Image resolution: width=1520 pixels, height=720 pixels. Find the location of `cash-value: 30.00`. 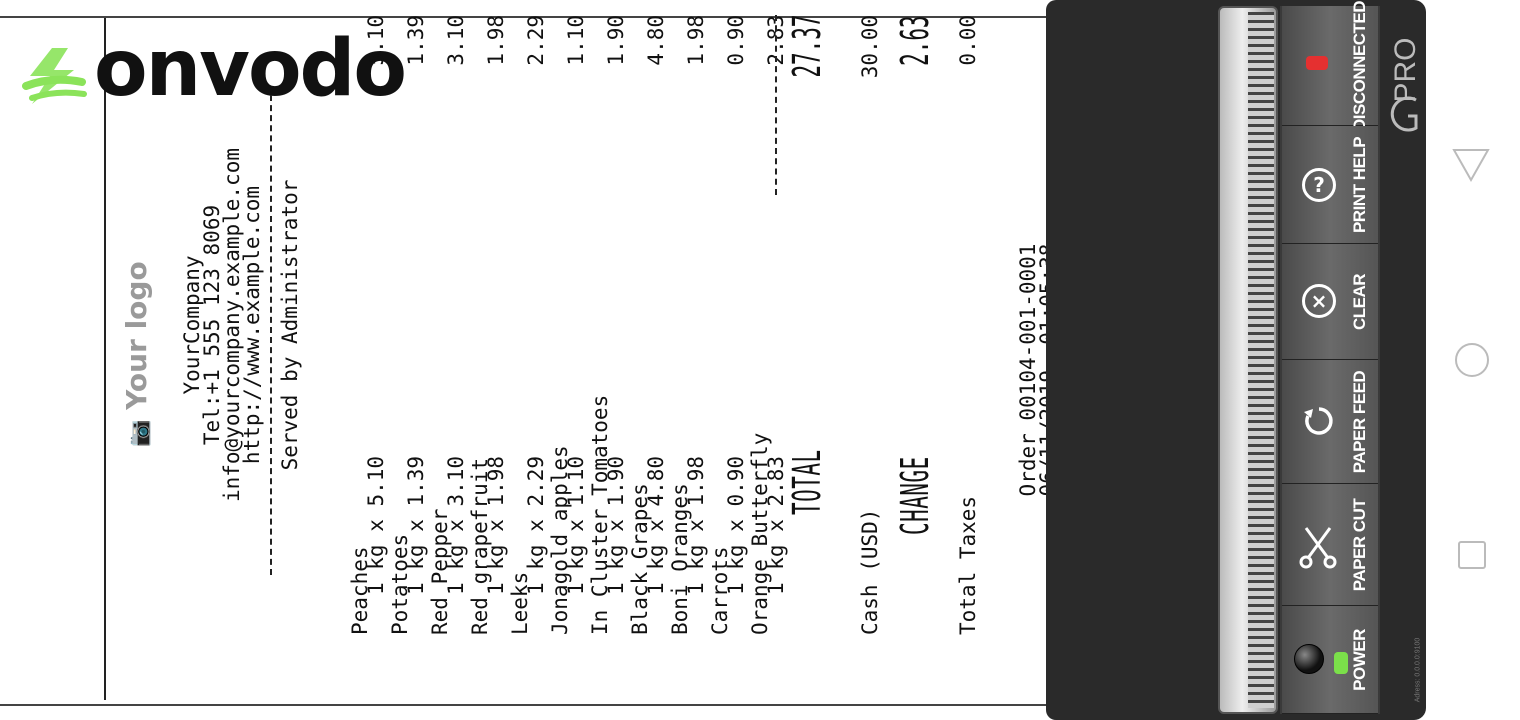

cash-value: 30.00 is located at coordinates (870, 47).